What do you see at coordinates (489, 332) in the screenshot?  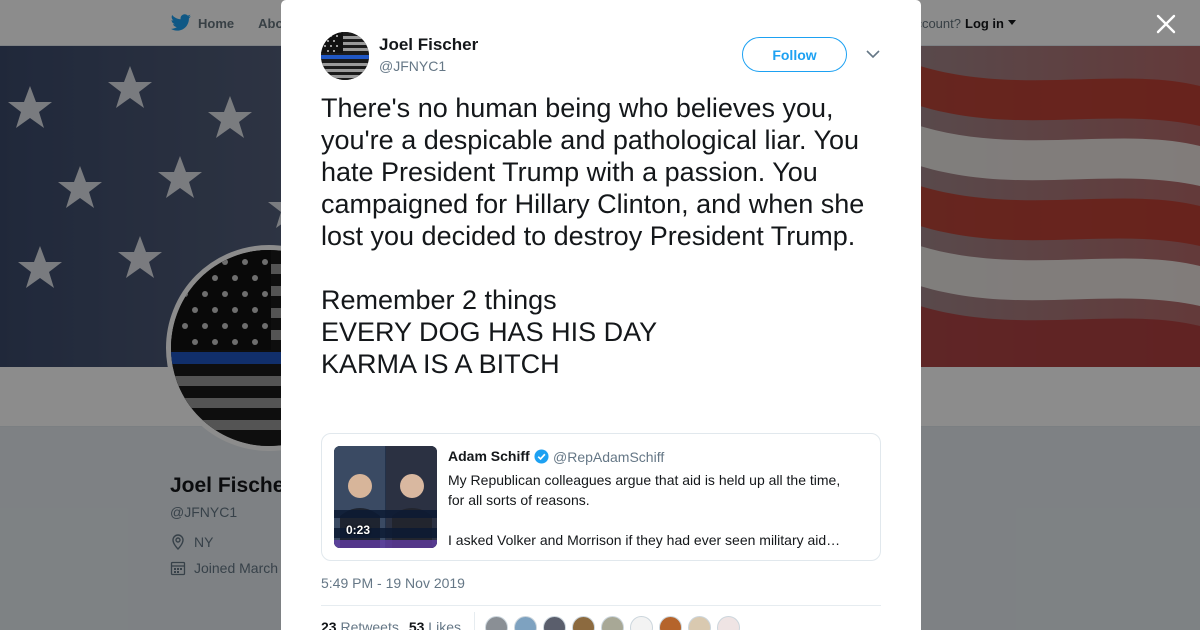 I see `tweet-line: EVERY DOG HAS HIS DAY` at bounding box center [489, 332].